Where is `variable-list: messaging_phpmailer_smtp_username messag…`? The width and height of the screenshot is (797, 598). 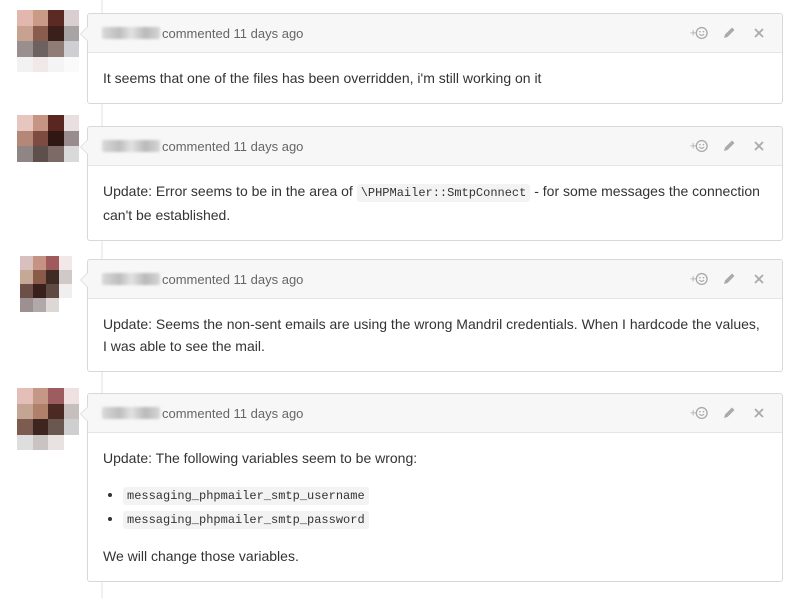
variable-list: messaging_phpmailer_smtp_username messag… is located at coordinates (435, 507).